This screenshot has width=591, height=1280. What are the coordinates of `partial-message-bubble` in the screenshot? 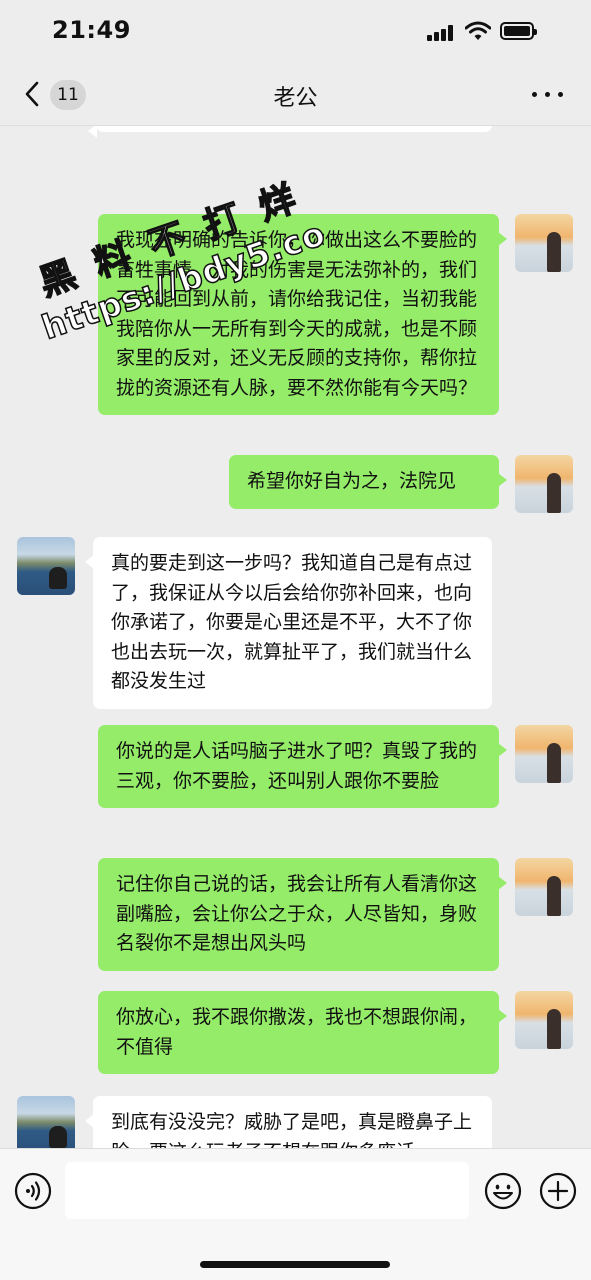 It's located at (290, 132).